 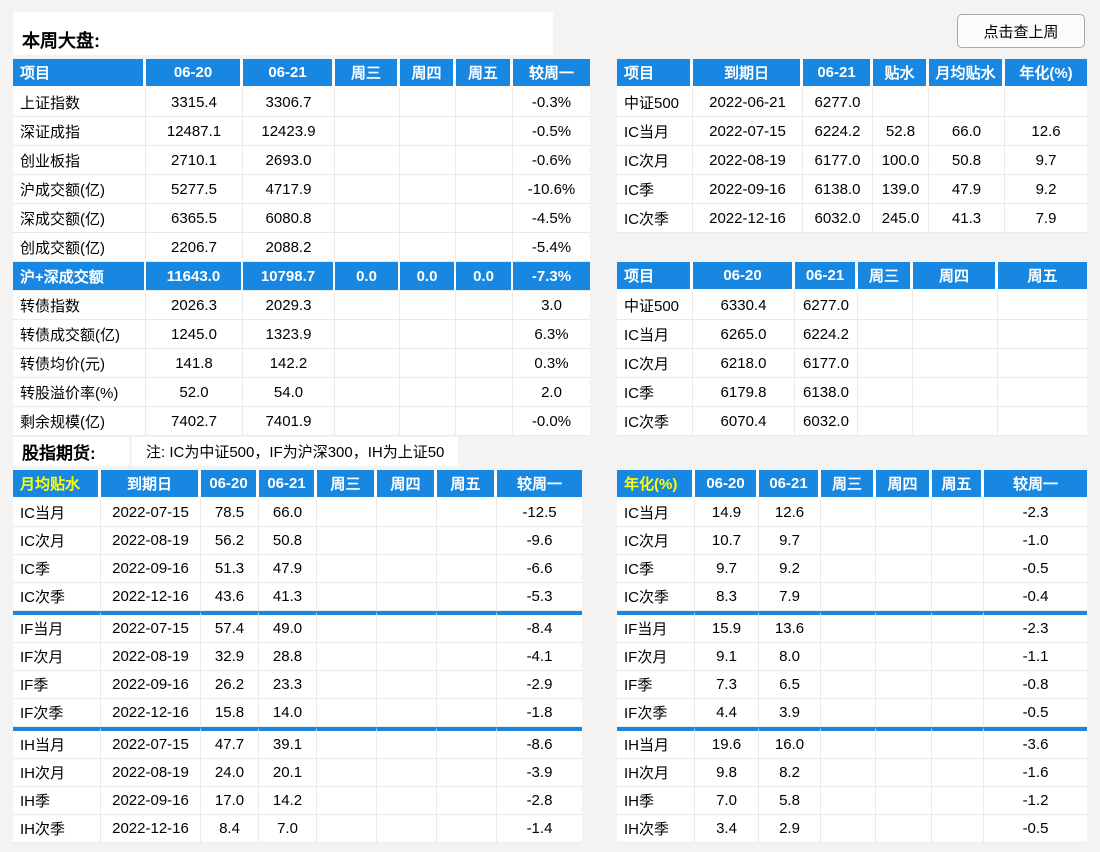 What do you see at coordinates (151, 801) in the screenshot?
I see `cell-value: 2022-09-16` at bounding box center [151, 801].